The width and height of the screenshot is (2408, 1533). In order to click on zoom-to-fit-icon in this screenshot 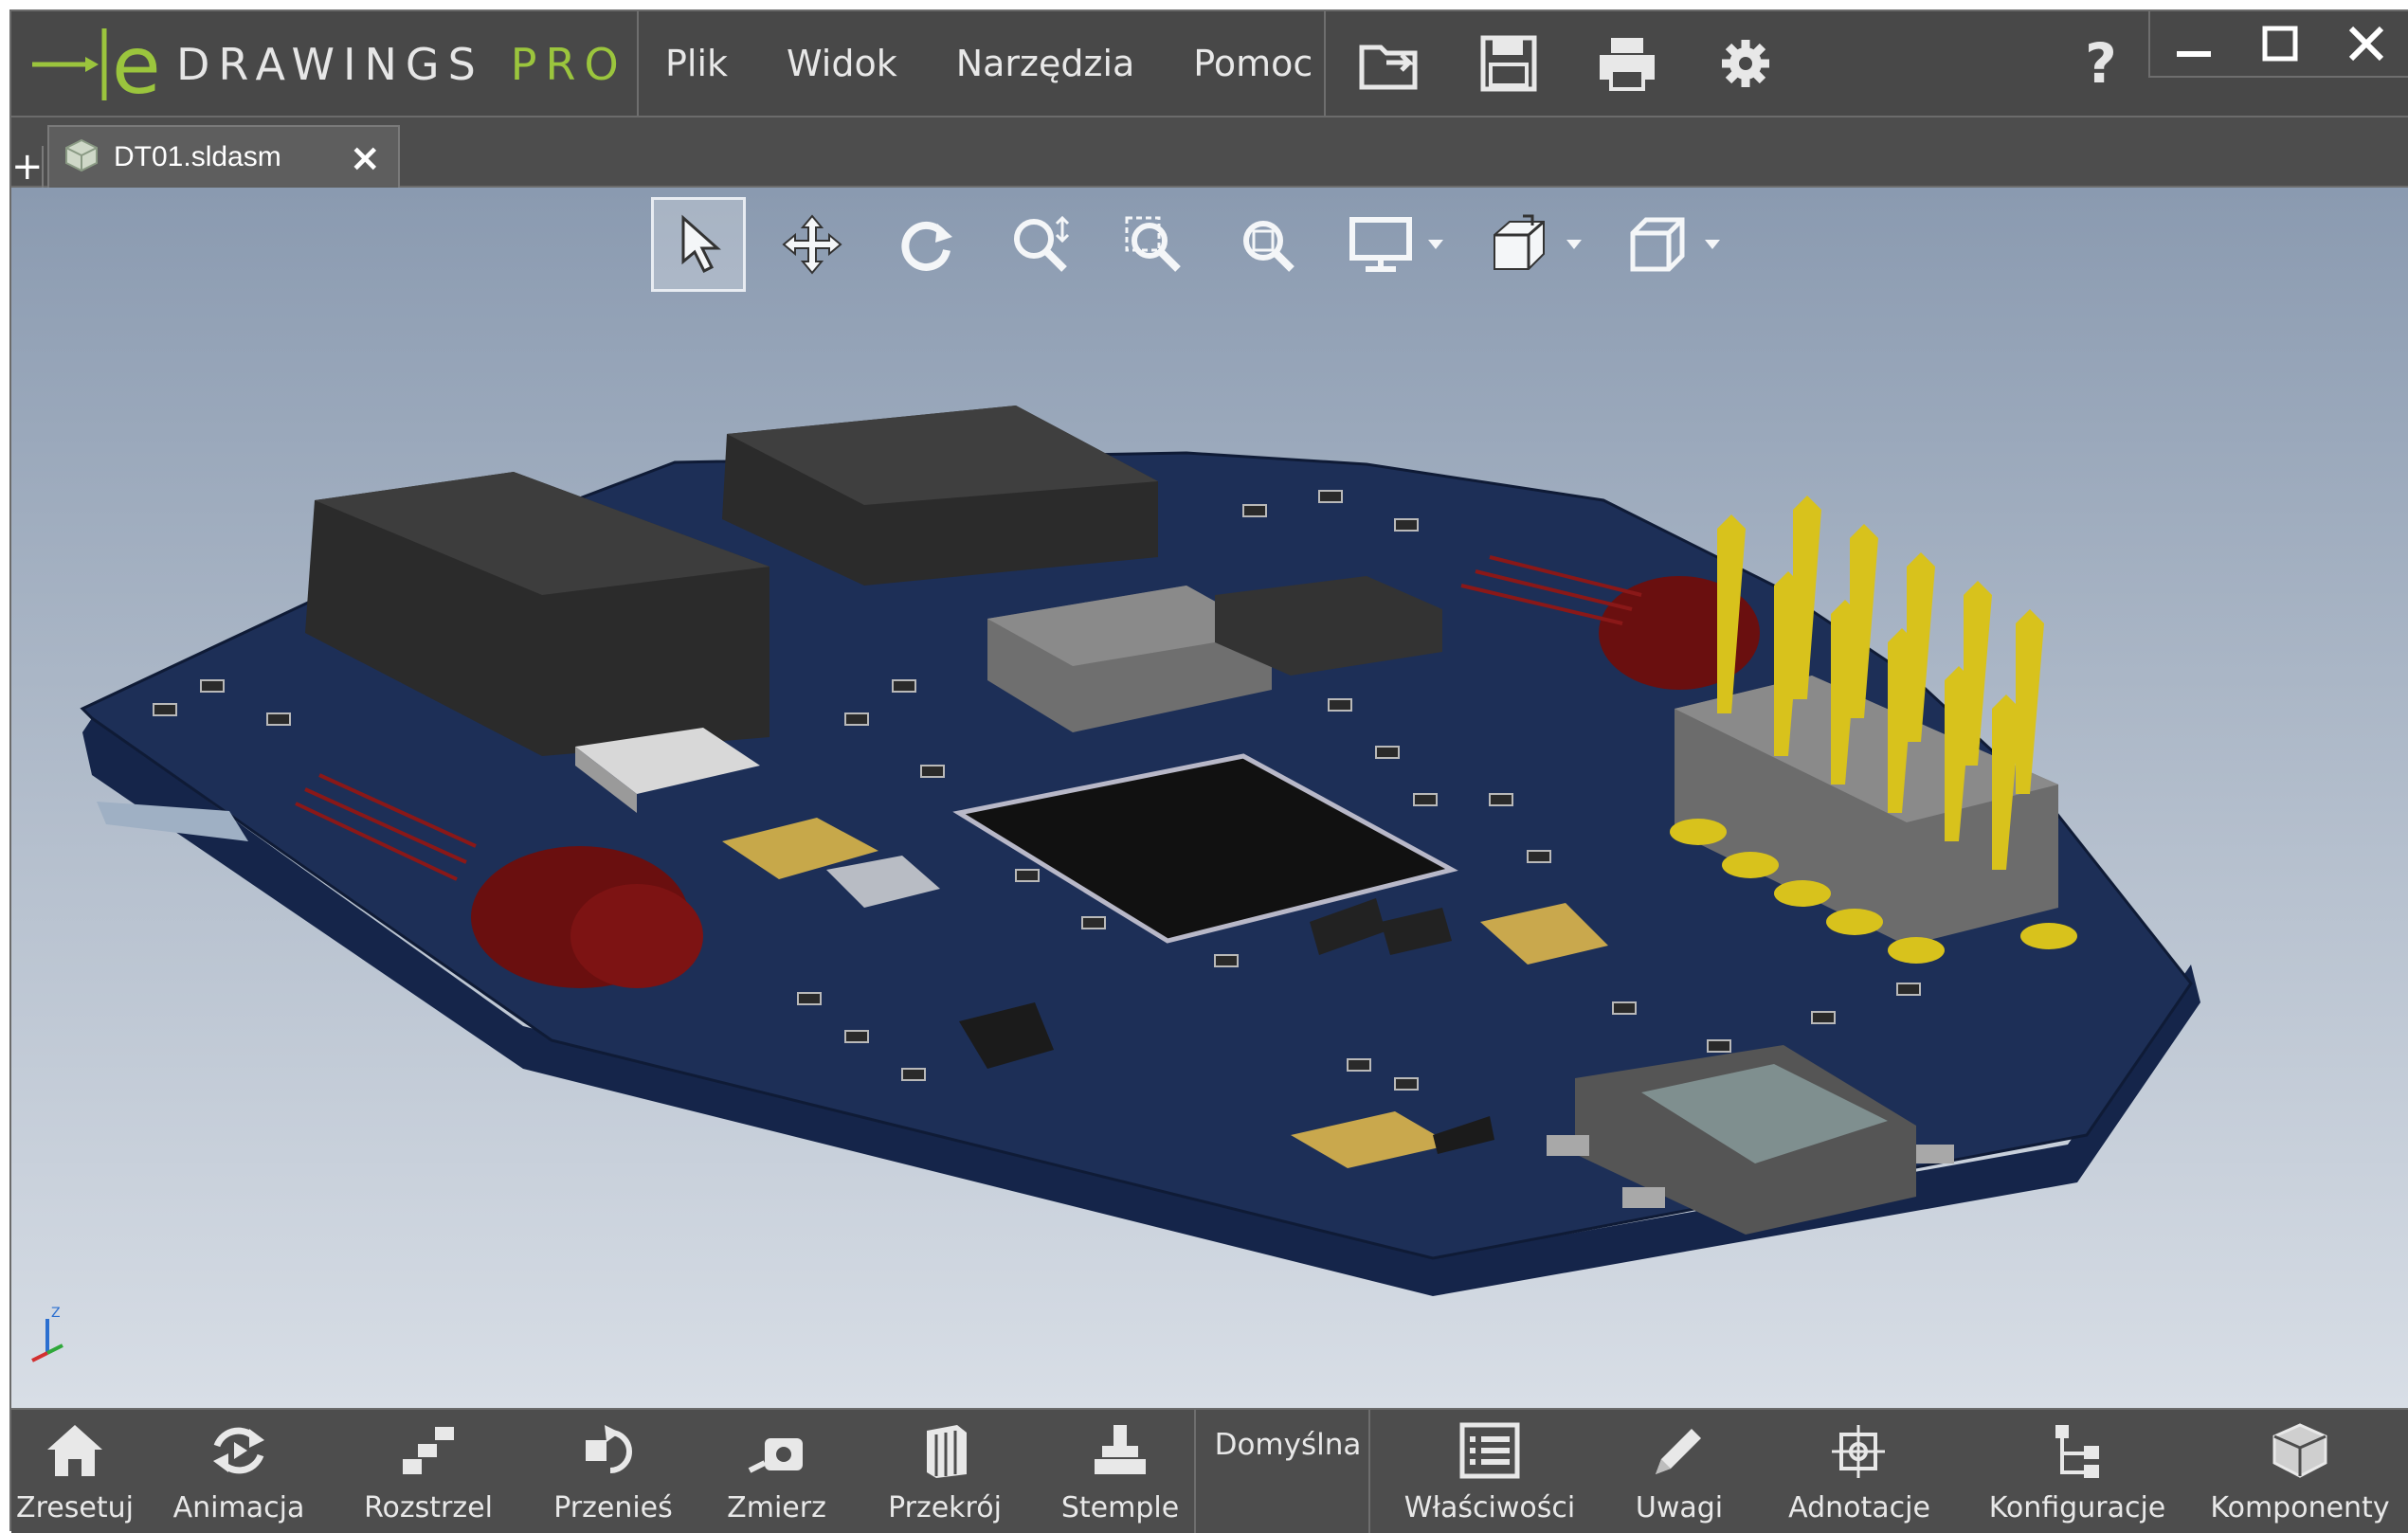, I will do `click(1267, 245)`.